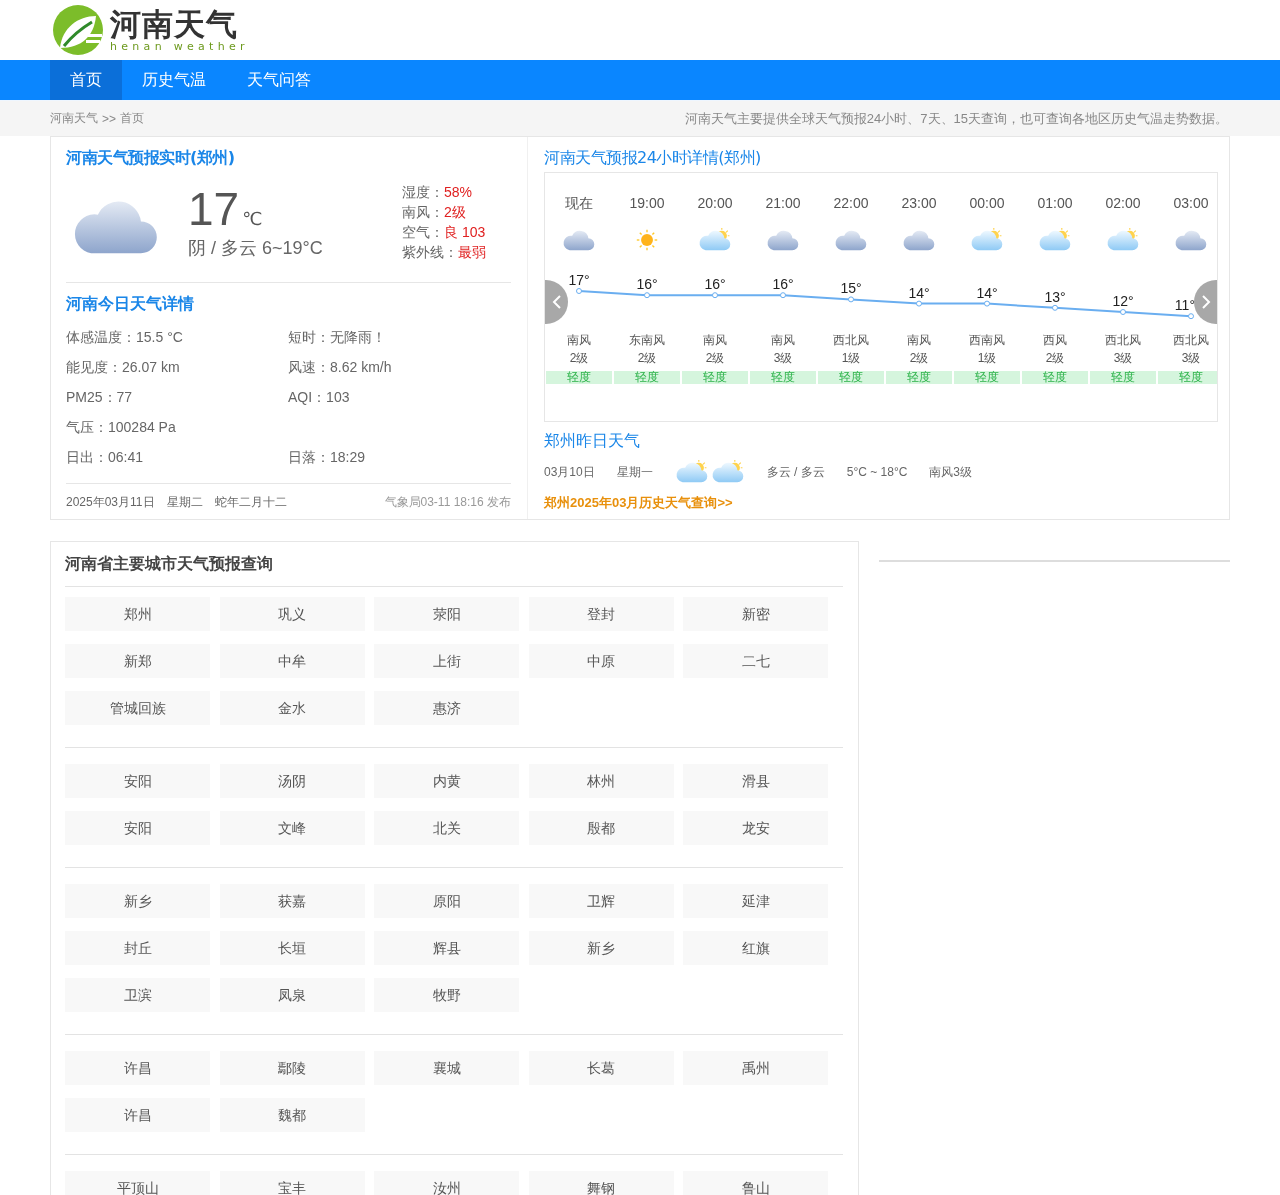 The width and height of the screenshot is (1280, 1195). I want to click on hour-label: 20:00, so click(715, 203).